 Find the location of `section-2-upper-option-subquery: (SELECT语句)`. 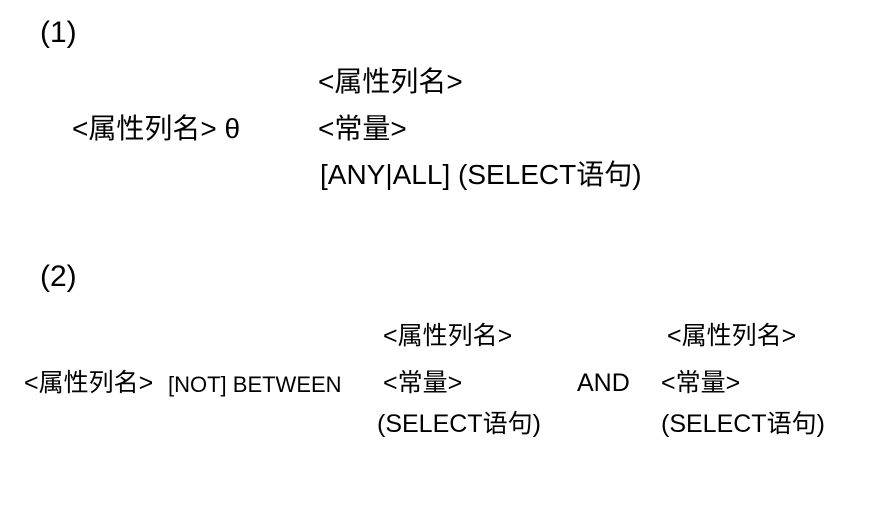

section-2-upper-option-subquery: (SELECT语句) is located at coordinates (743, 424).